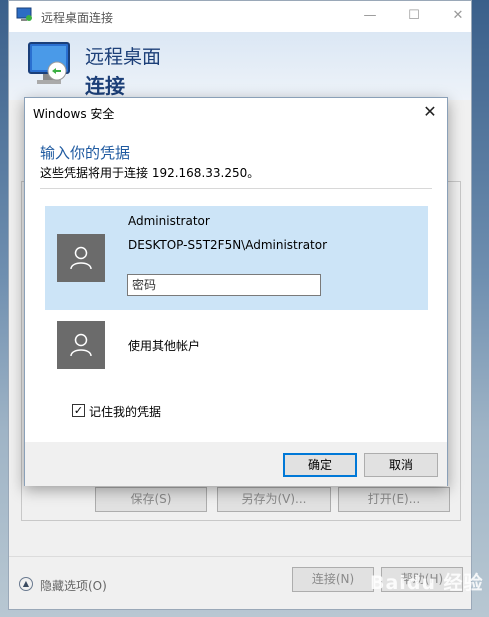  I want to click on maximize-icon: ☐, so click(414, 16).